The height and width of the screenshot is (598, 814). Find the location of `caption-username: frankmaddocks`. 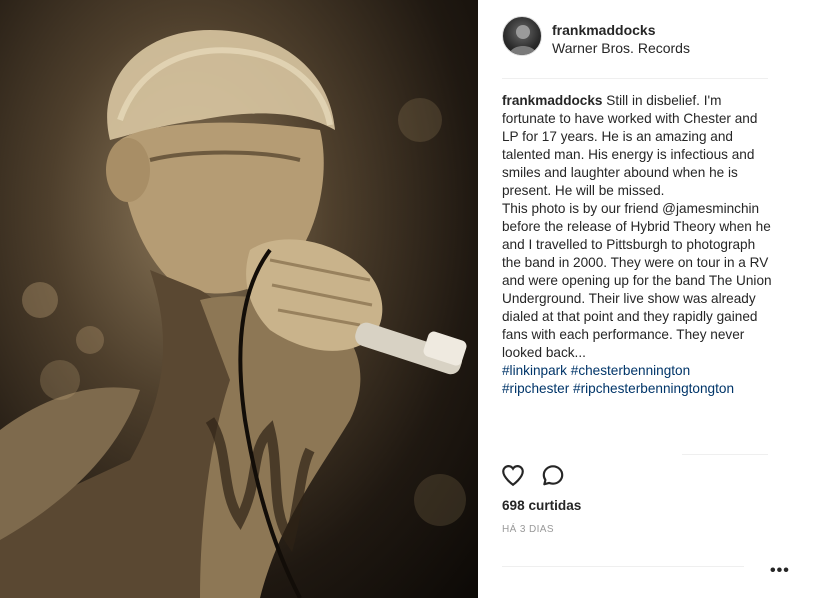

caption-username: frankmaddocks is located at coordinates (552, 100).